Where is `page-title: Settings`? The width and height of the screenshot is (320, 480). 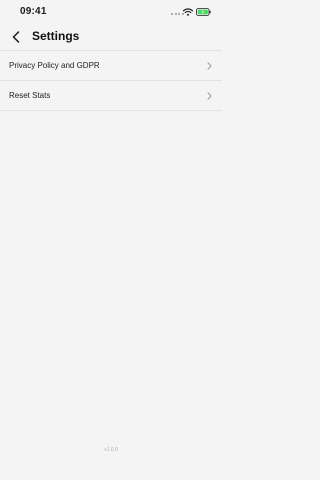
page-title: Settings is located at coordinates (56, 36).